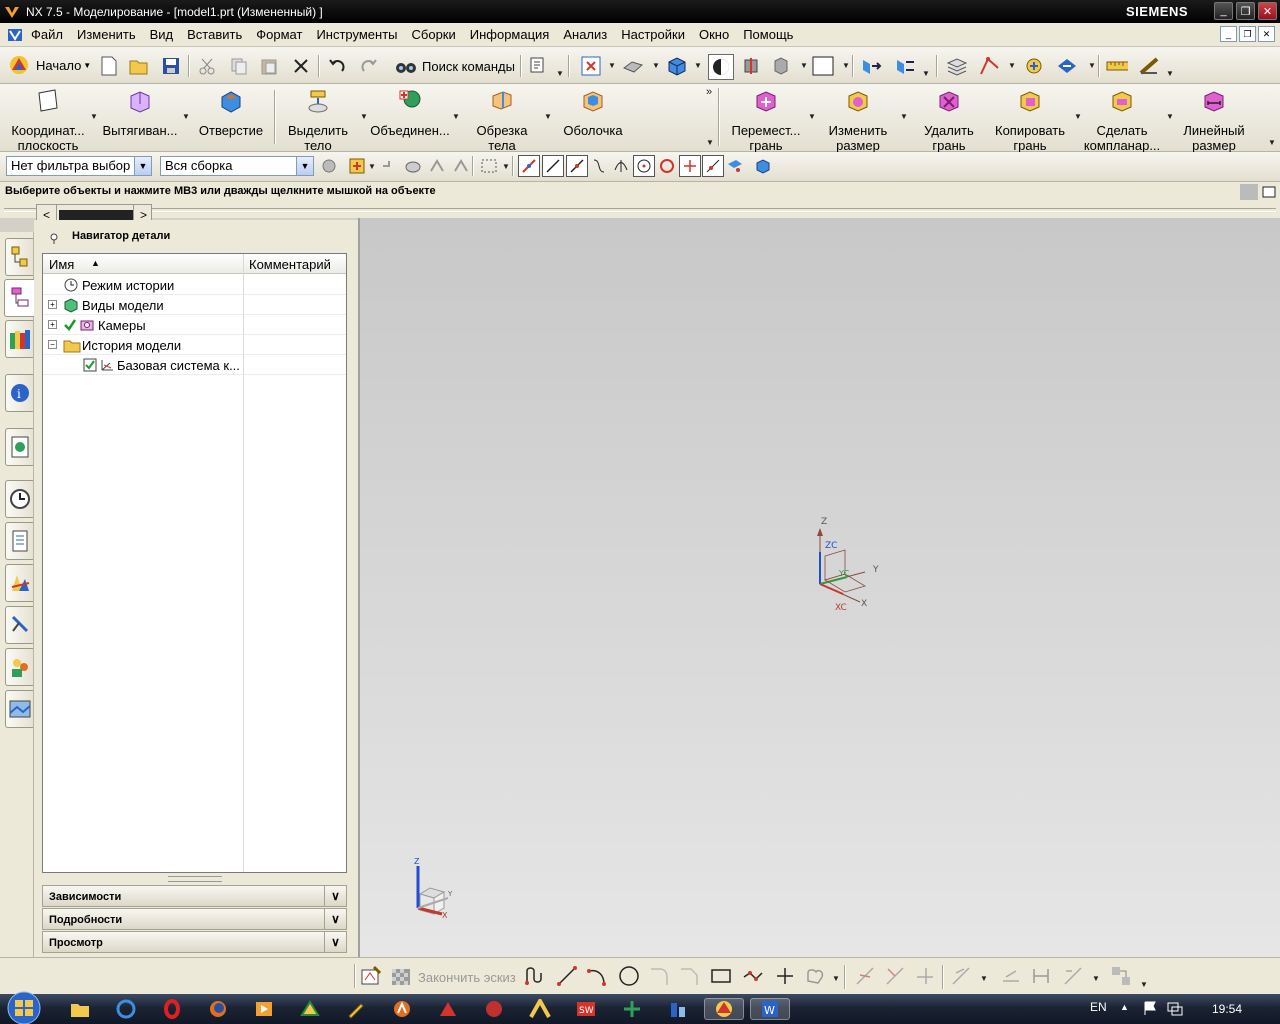 This screenshot has height=1024, width=1280. Describe the element at coordinates (714, 34) in the screenshot. I see `menu-window: Окно` at that location.